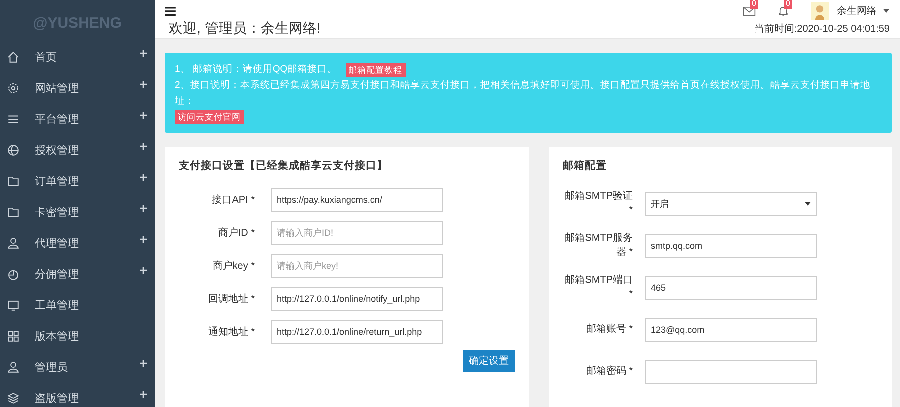  I want to click on input-field: http://127.0.0.1/online/return_url.php, so click(357, 332).